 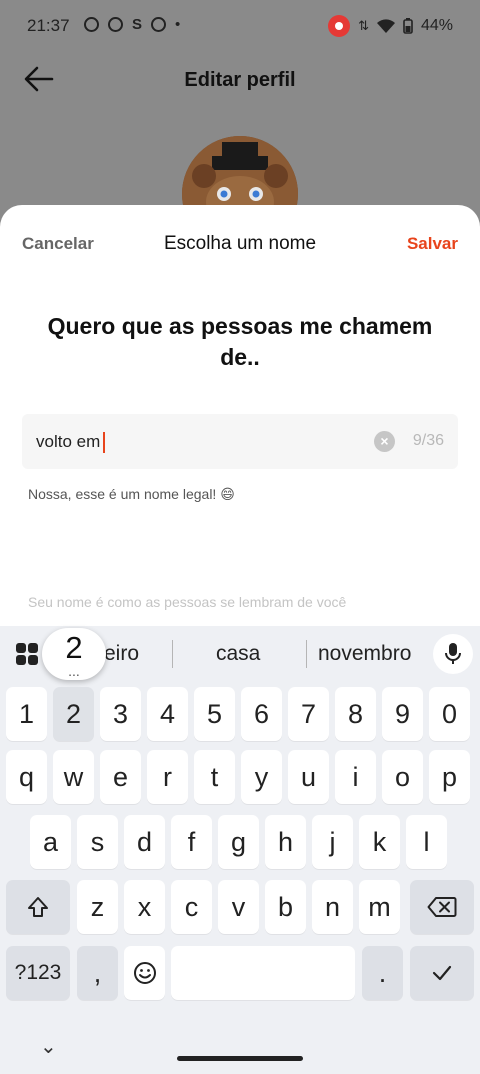 I want to click on key-v: v, so click(x=238, y=907).